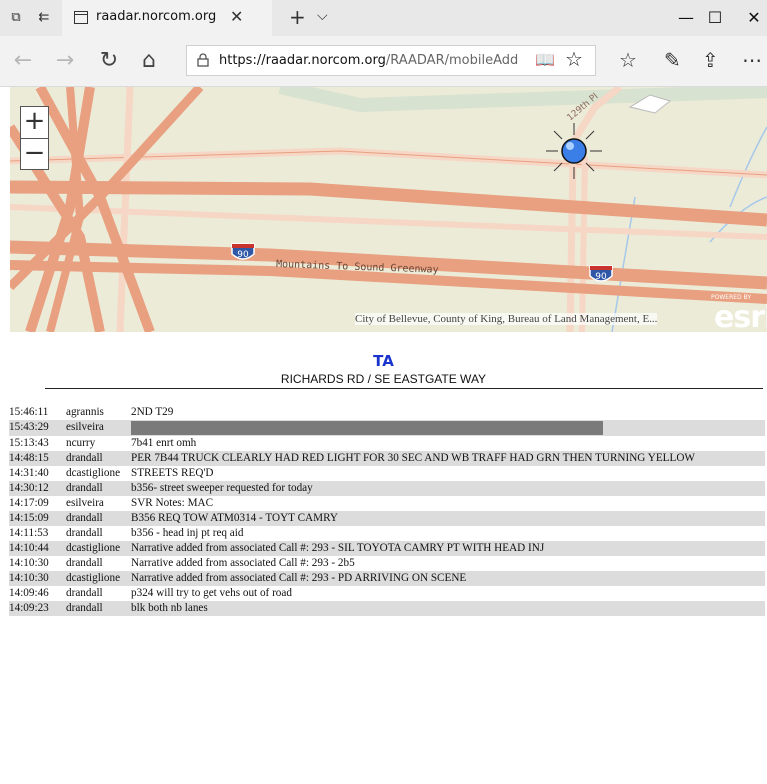 Image resolution: width=767 pixels, height=784 pixels. What do you see at coordinates (752, 60) in the screenshot?
I see `more-icon: ⋯` at bounding box center [752, 60].